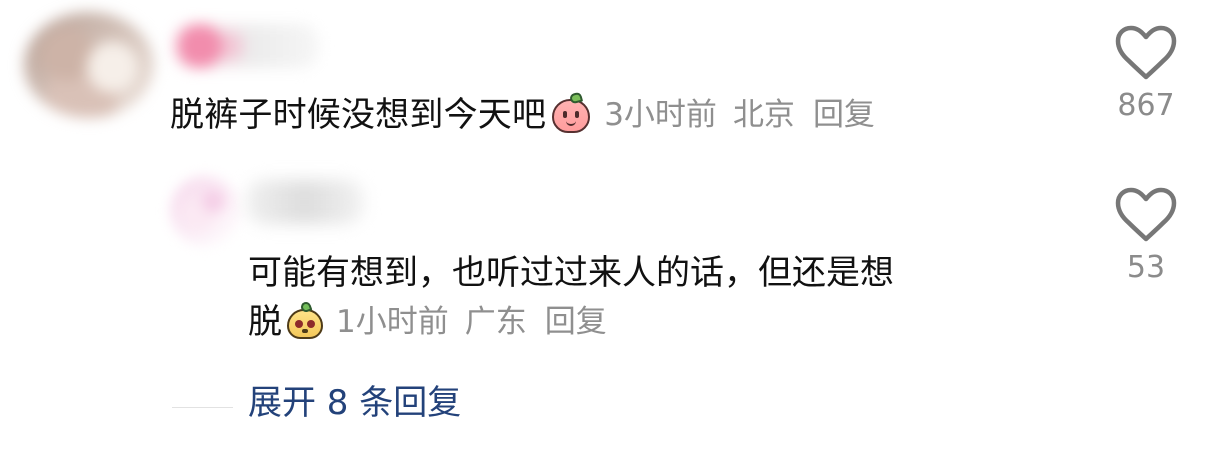  Describe the element at coordinates (495, 321) in the screenshot. I see `reply-comment-location: 广东` at that location.